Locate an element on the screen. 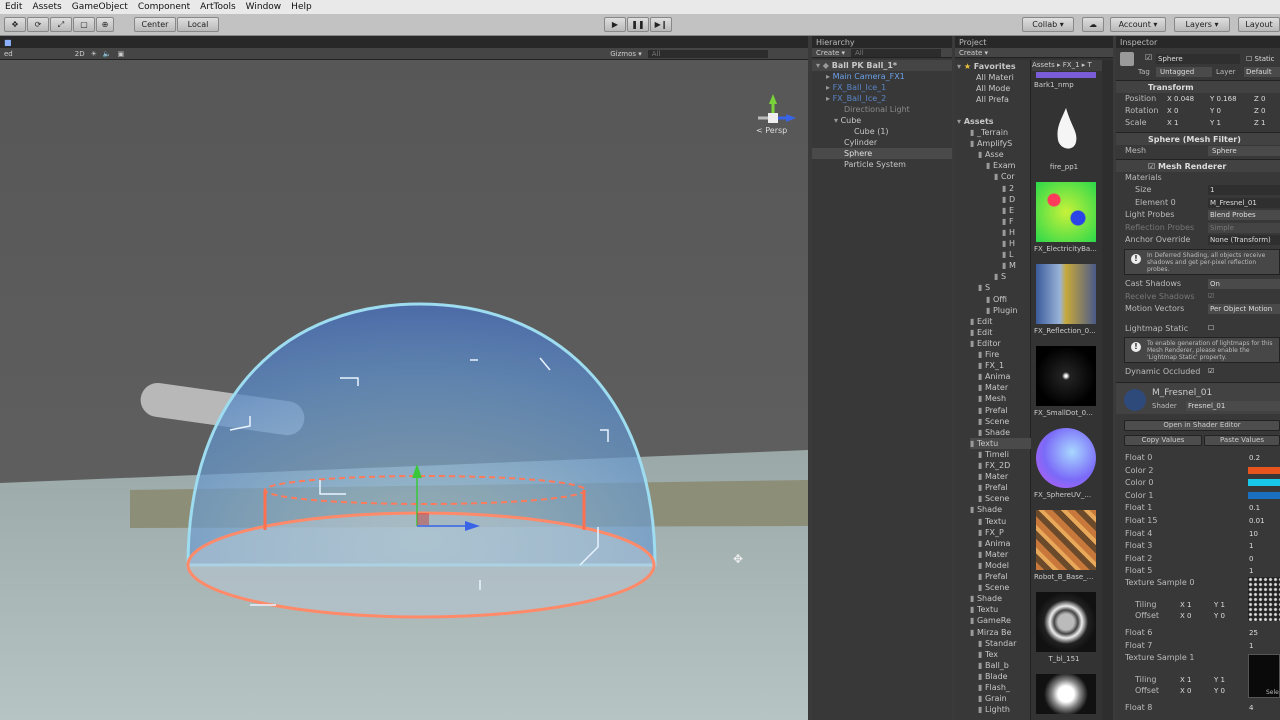 The image size is (1280, 720). thumb-burst is located at coordinates (1066, 694).